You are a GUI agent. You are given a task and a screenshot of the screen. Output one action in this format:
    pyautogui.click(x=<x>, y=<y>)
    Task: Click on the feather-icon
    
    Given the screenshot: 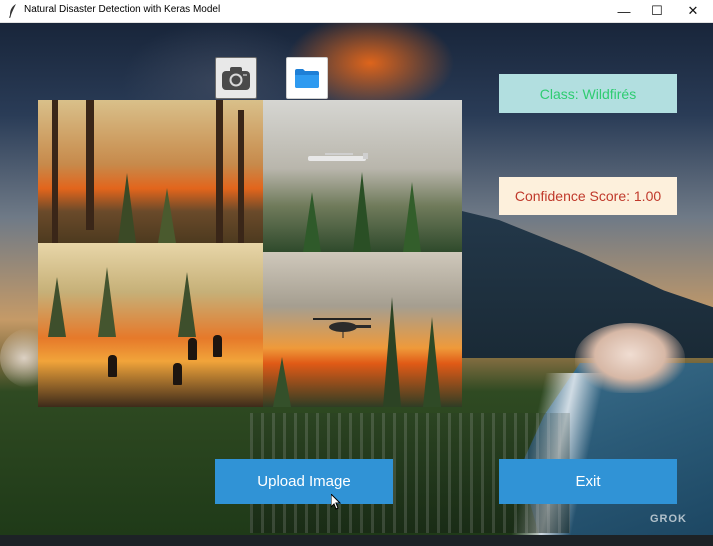 What is the action you would take?
    pyautogui.click(x=12, y=11)
    